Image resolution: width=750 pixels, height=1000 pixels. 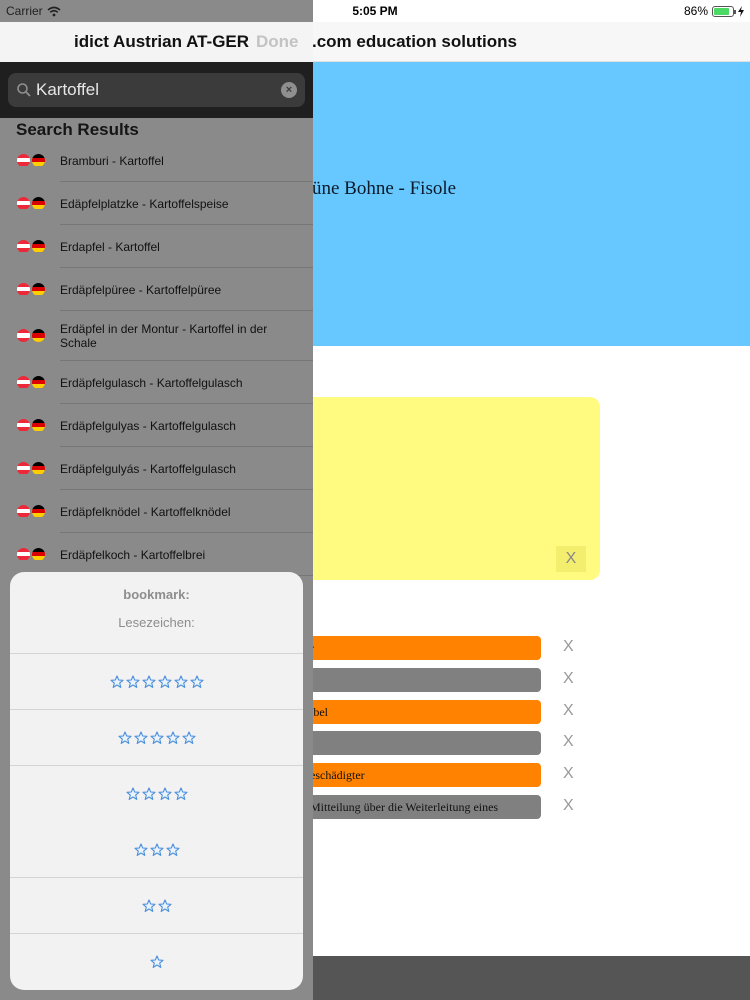 What do you see at coordinates (112, 160) in the screenshot?
I see `result-label: Bramburi - Kartoffel` at bounding box center [112, 160].